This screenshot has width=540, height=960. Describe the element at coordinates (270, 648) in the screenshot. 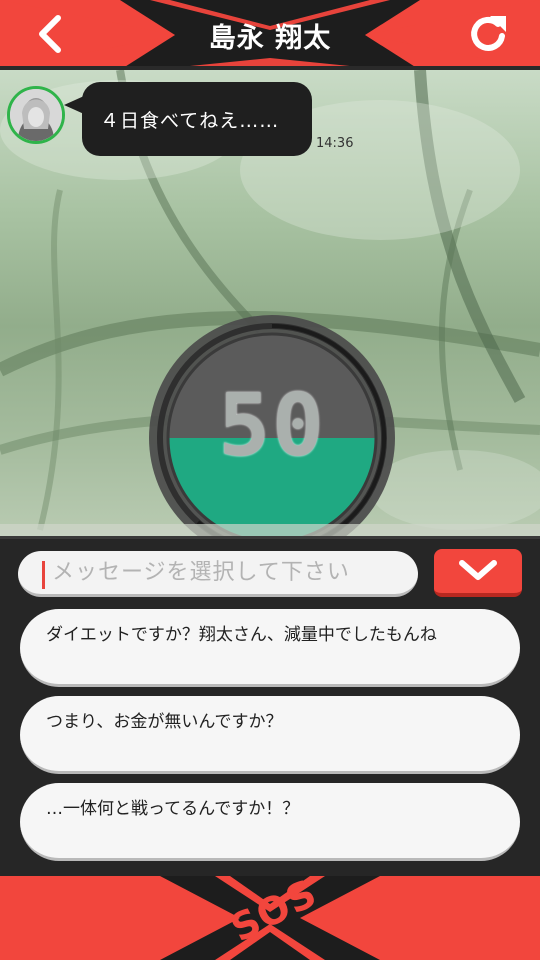

I see `reply-option-1: ダイエットですか？翔太さん、減量中でしたもんね` at that location.